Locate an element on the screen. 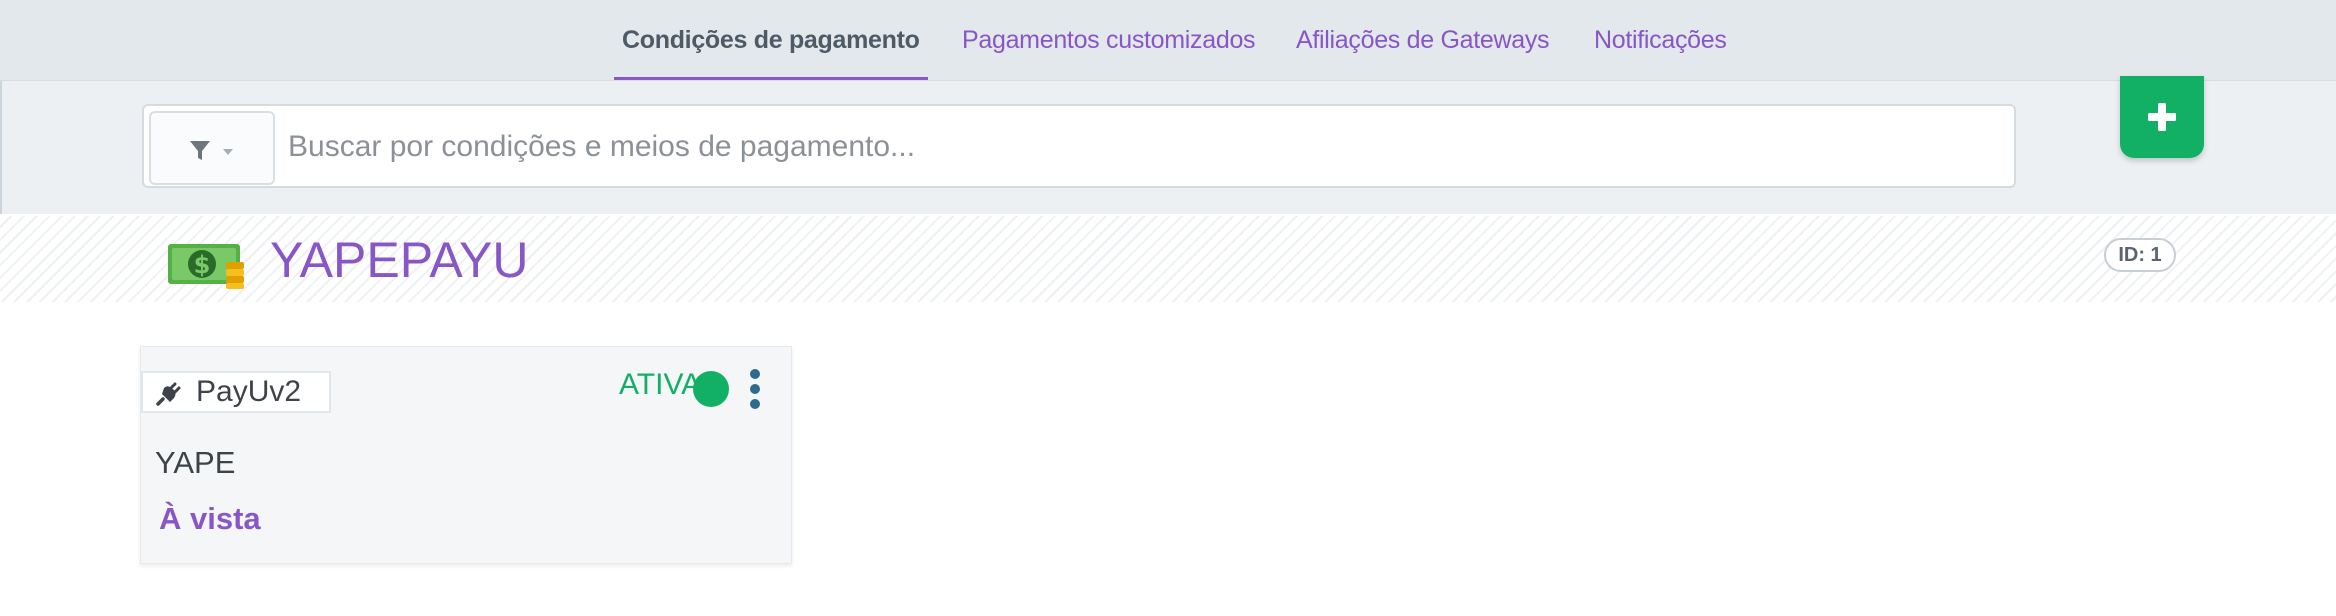 The image size is (2336, 616). id-badge: ID: 1 is located at coordinates (2140, 255).